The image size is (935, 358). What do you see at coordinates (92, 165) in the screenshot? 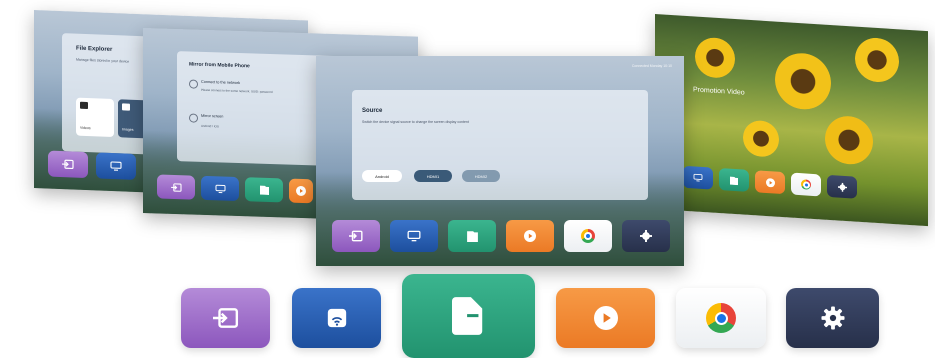
I see `file-explorer-dock` at bounding box center [92, 165].